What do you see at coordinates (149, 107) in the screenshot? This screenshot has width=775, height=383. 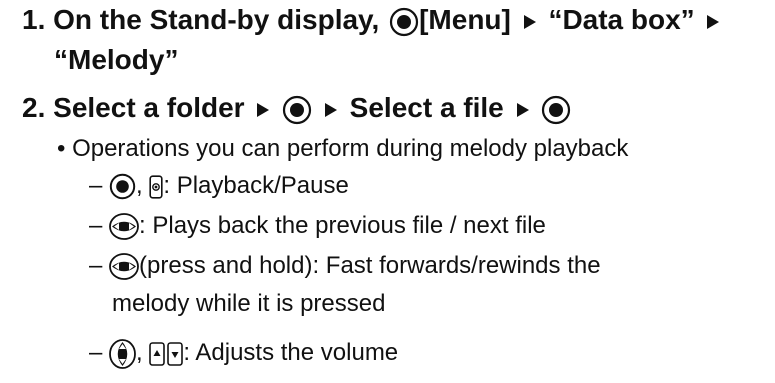 I see `step-2-select-folder: Select a folder` at bounding box center [149, 107].